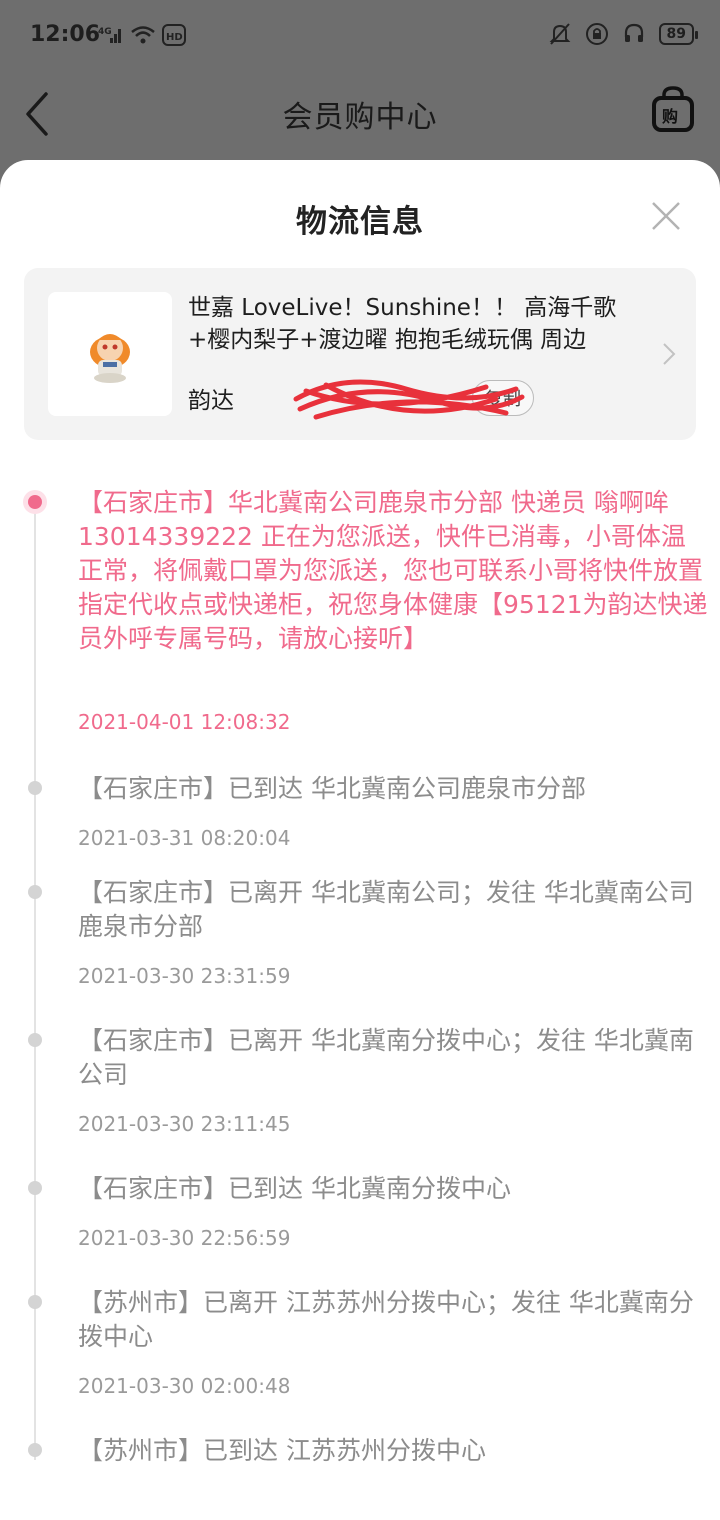 This screenshot has width=720, height=1520. What do you see at coordinates (110, 358) in the screenshot?
I see `plush-doll-image` at bounding box center [110, 358].